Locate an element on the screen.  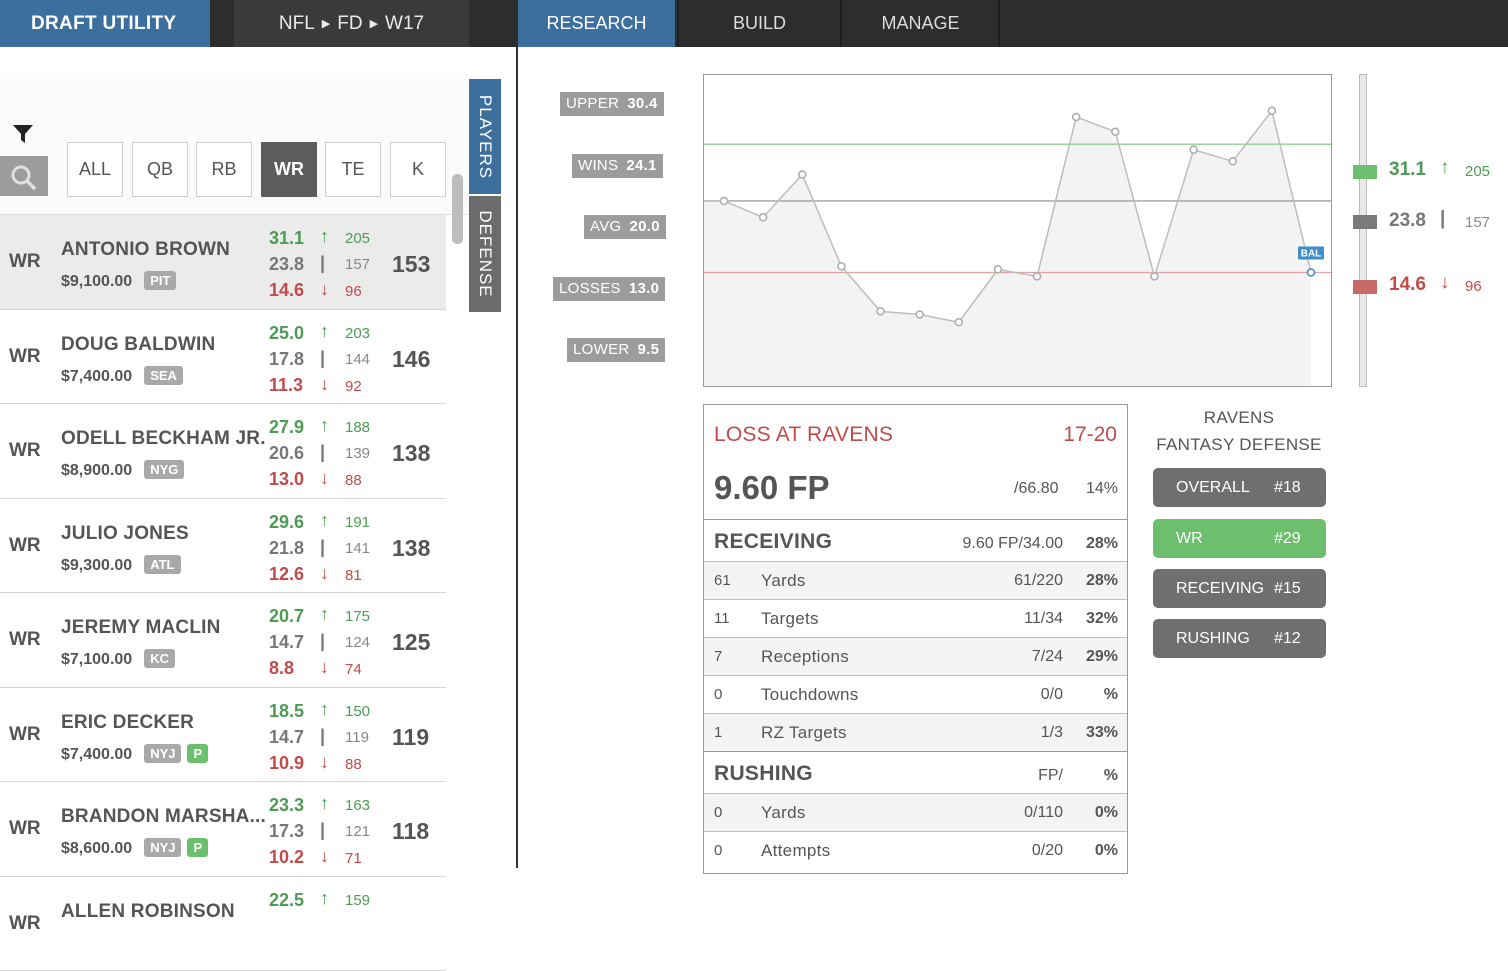
receiving-section-header: RECEIVING 9.60 FP/34.00 28% is located at coordinates (915, 540).